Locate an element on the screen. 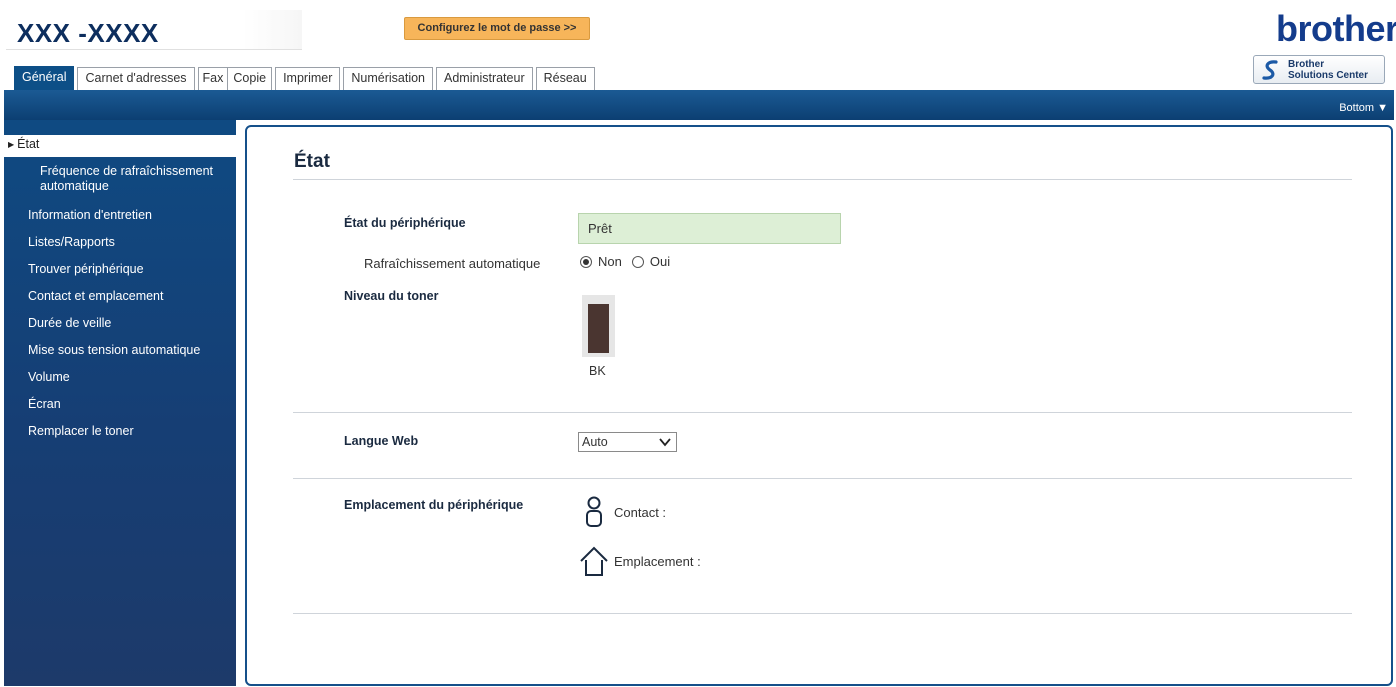  web-language-value: Auto is located at coordinates (595, 442).